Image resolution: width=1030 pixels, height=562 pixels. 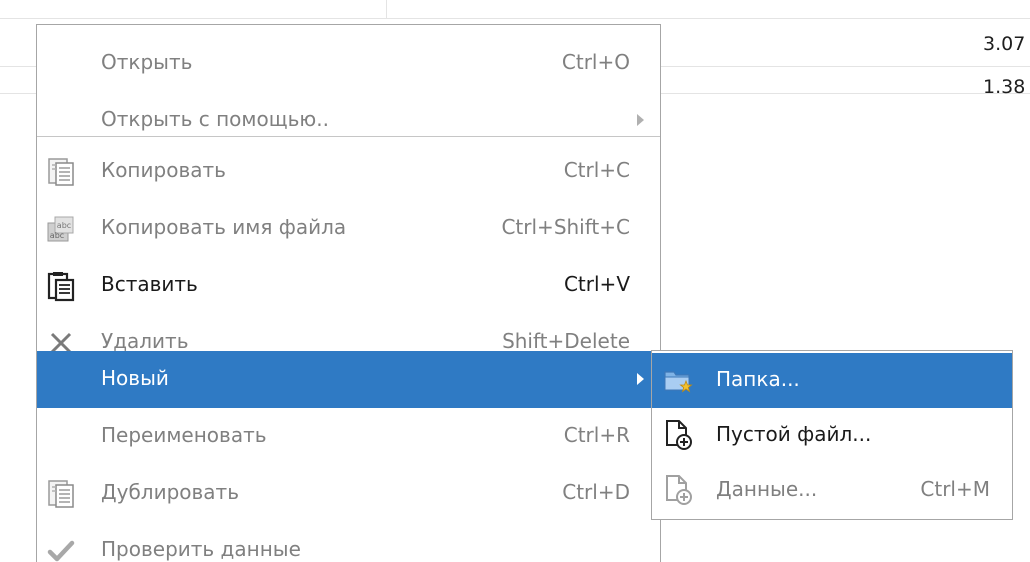 I want to click on menu-item-label: Вставить, so click(x=149, y=284).